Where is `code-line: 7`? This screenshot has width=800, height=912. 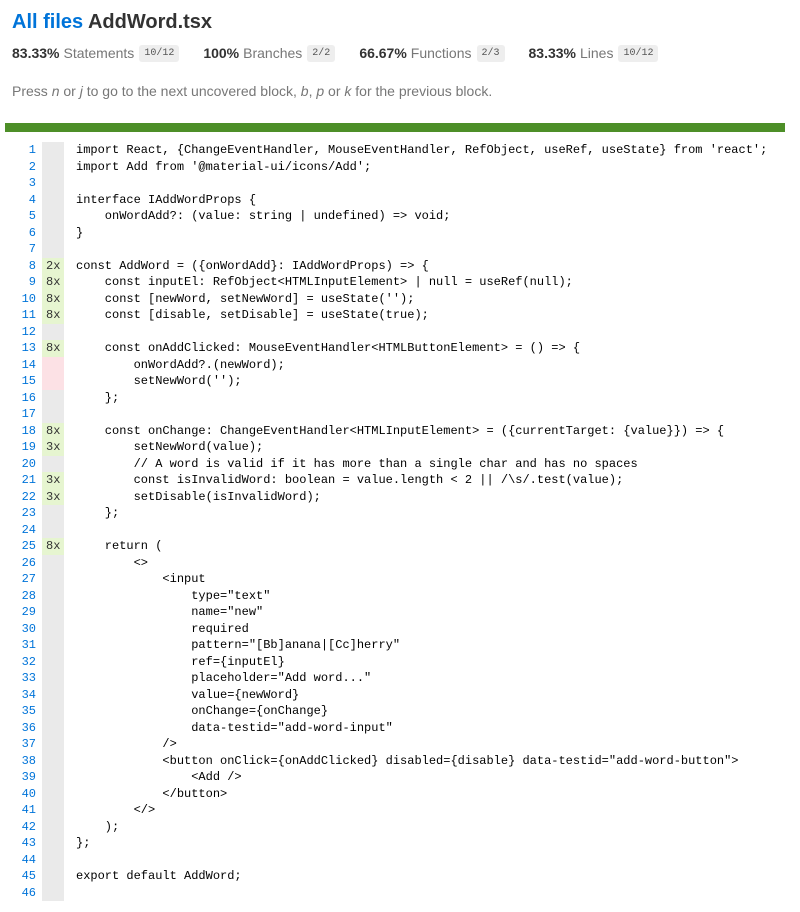
code-line: 7 is located at coordinates (400, 249).